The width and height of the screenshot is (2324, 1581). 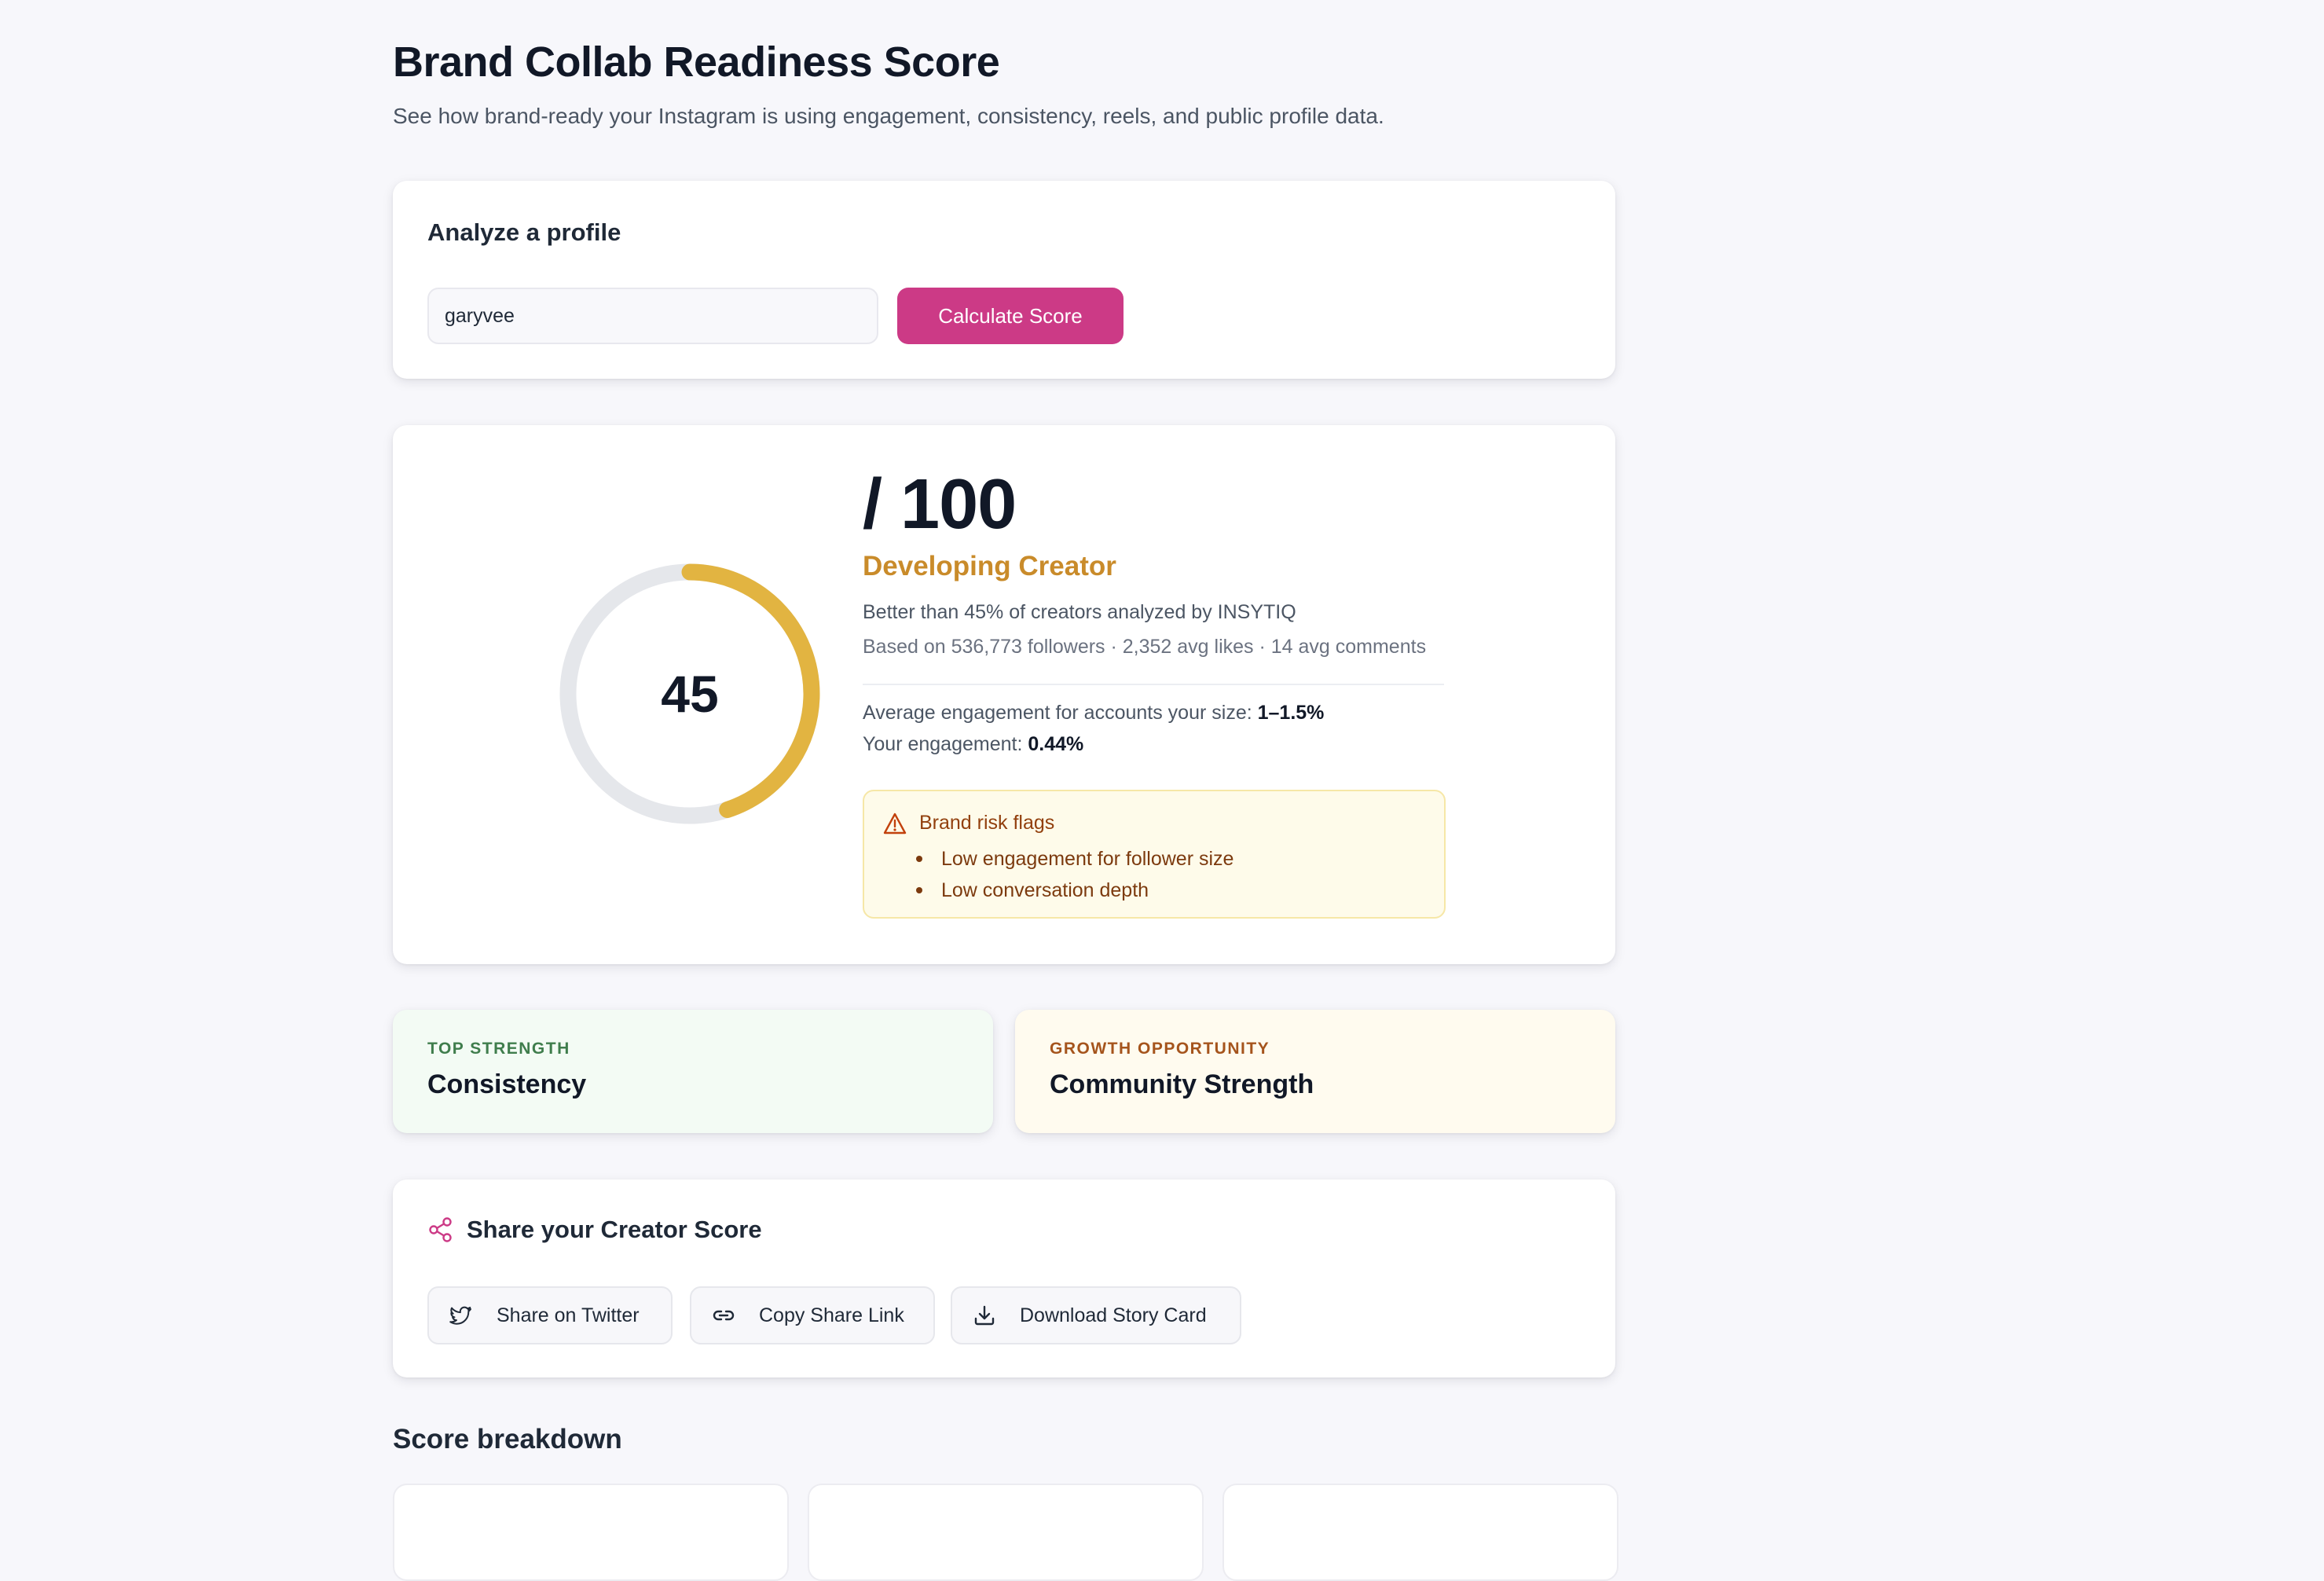 I want to click on share-heading-text: Share your Creator Score, so click(x=614, y=1229).